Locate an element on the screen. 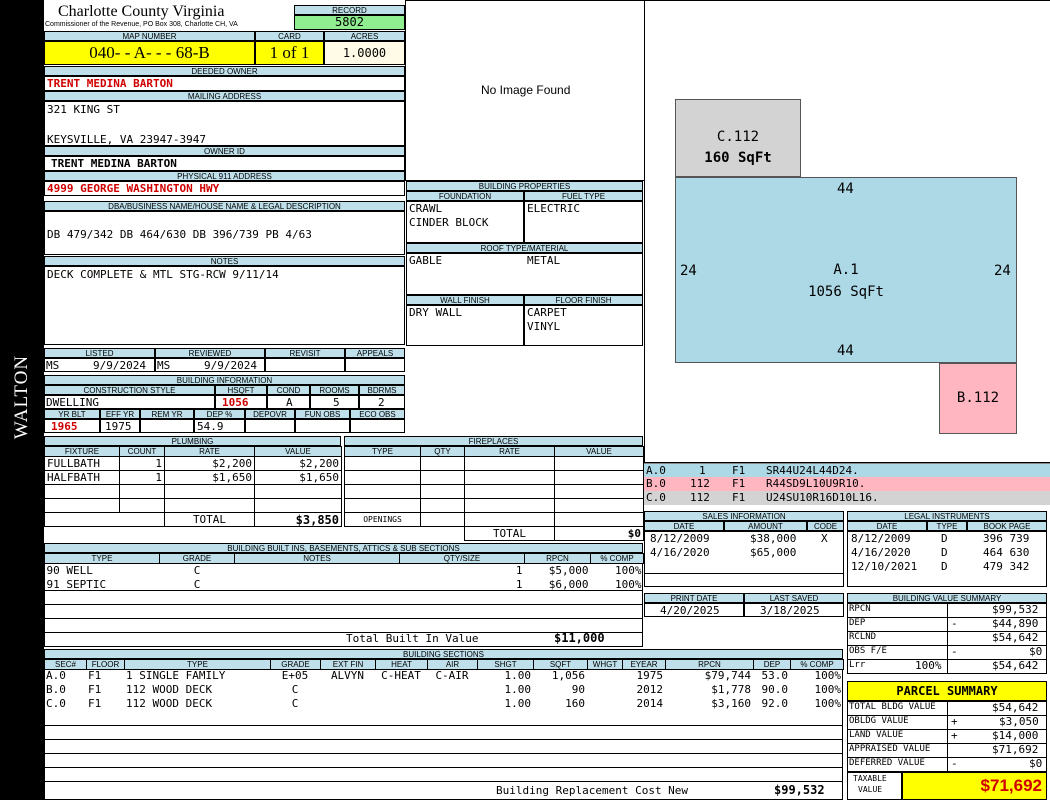  effyr-box: 1975 is located at coordinates (120, 426).